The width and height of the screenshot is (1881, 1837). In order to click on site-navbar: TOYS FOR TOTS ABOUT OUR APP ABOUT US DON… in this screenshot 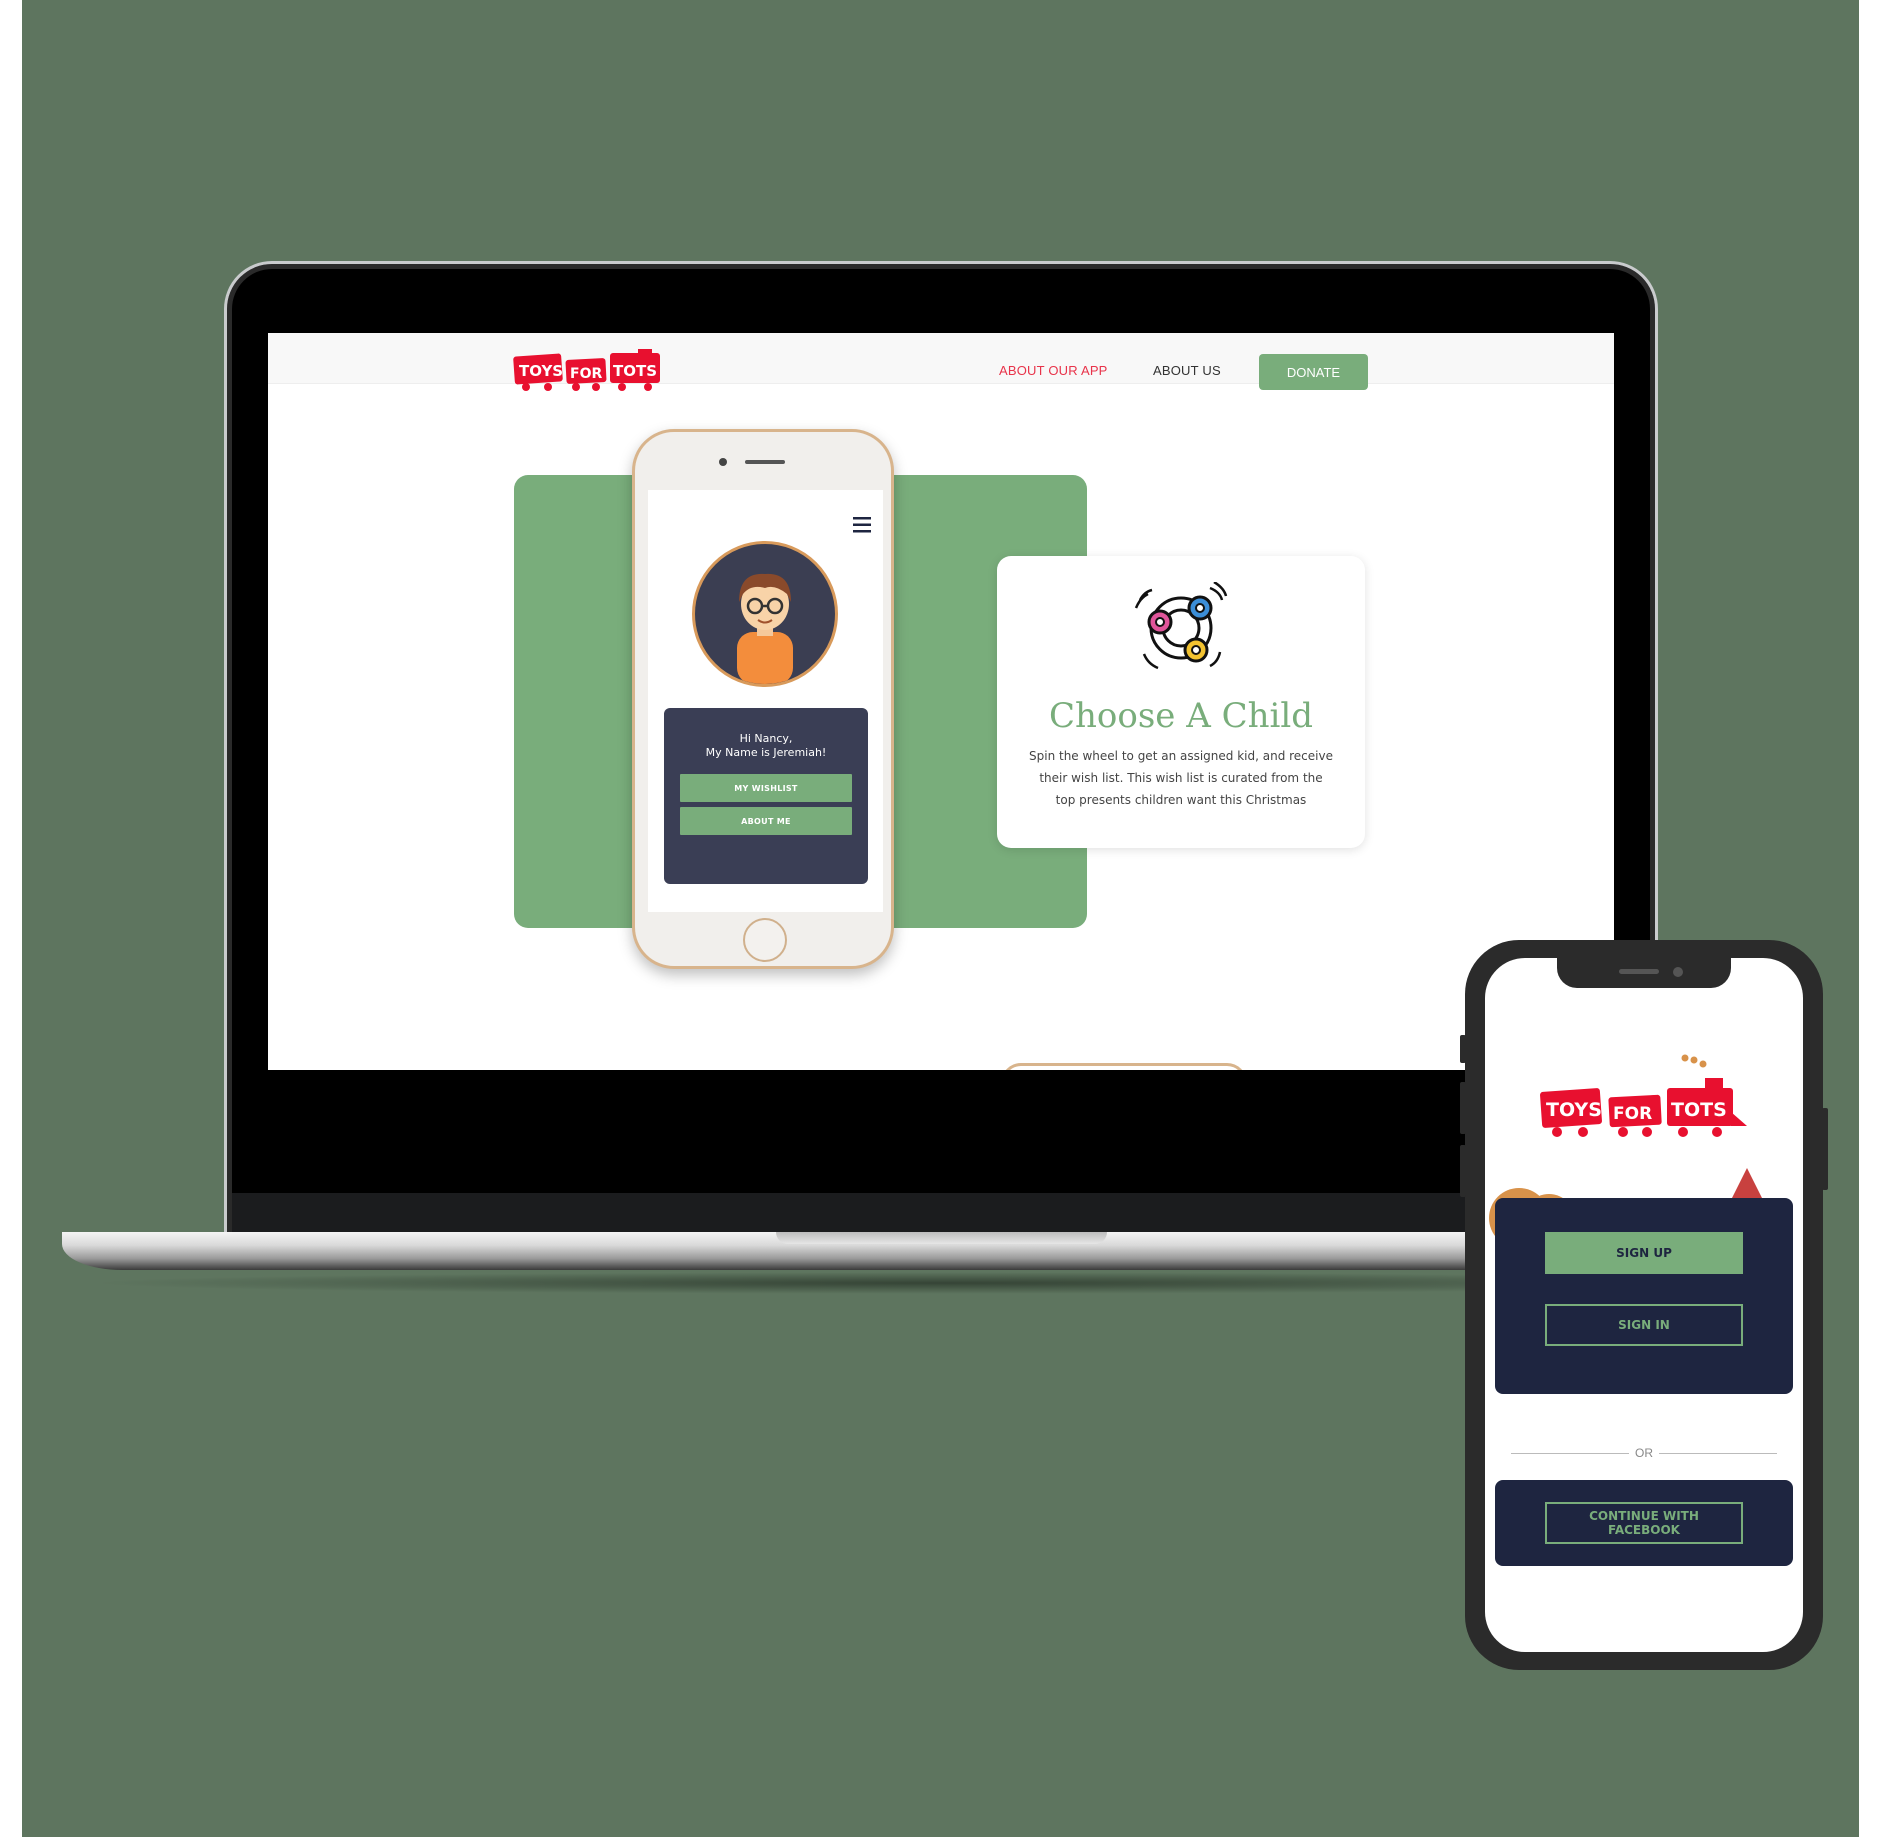, I will do `click(941, 362)`.